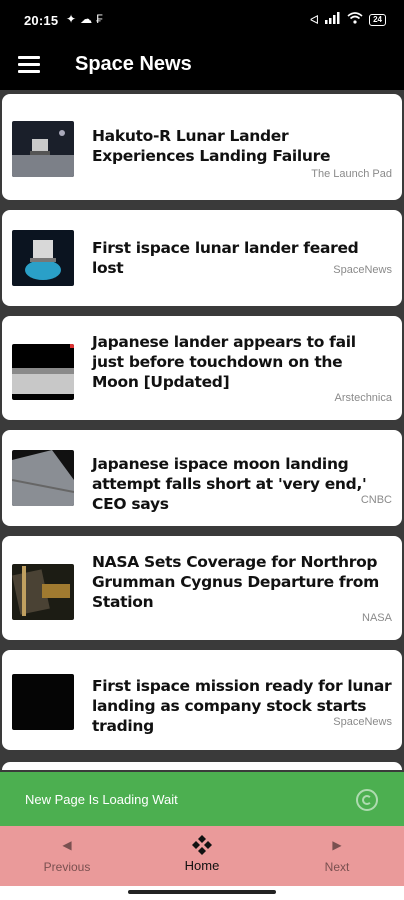 The height and width of the screenshot is (900, 404). What do you see at coordinates (71, 19) in the screenshot?
I see `bluetooth-off-icon: ✦` at bounding box center [71, 19].